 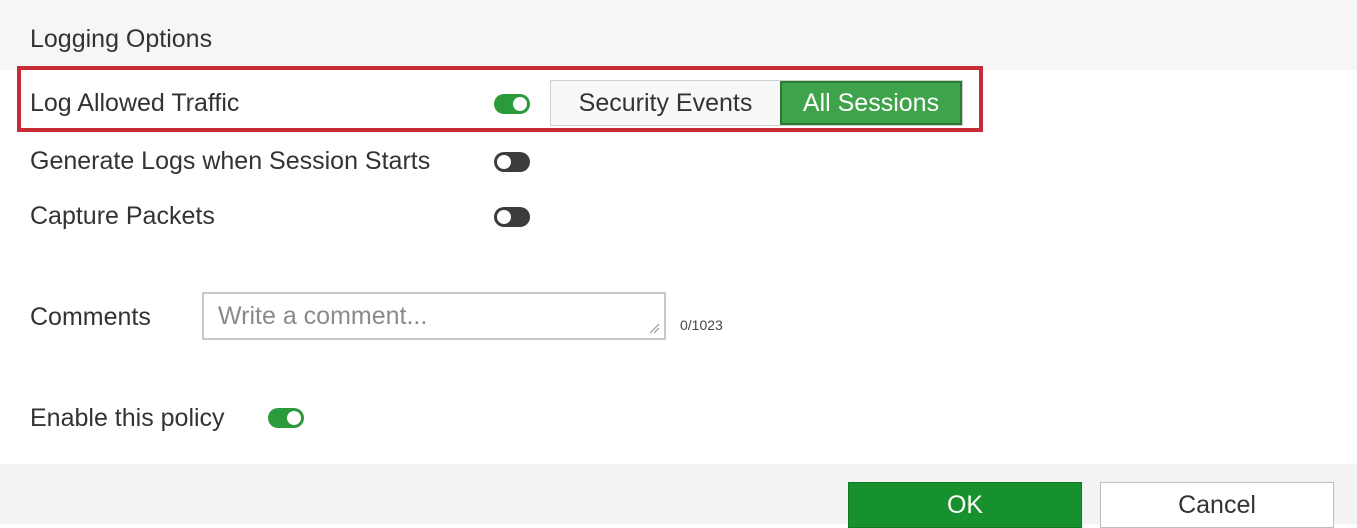 What do you see at coordinates (127, 418) in the screenshot?
I see `enable-policy-label: Enable this policy` at bounding box center [127, 418].